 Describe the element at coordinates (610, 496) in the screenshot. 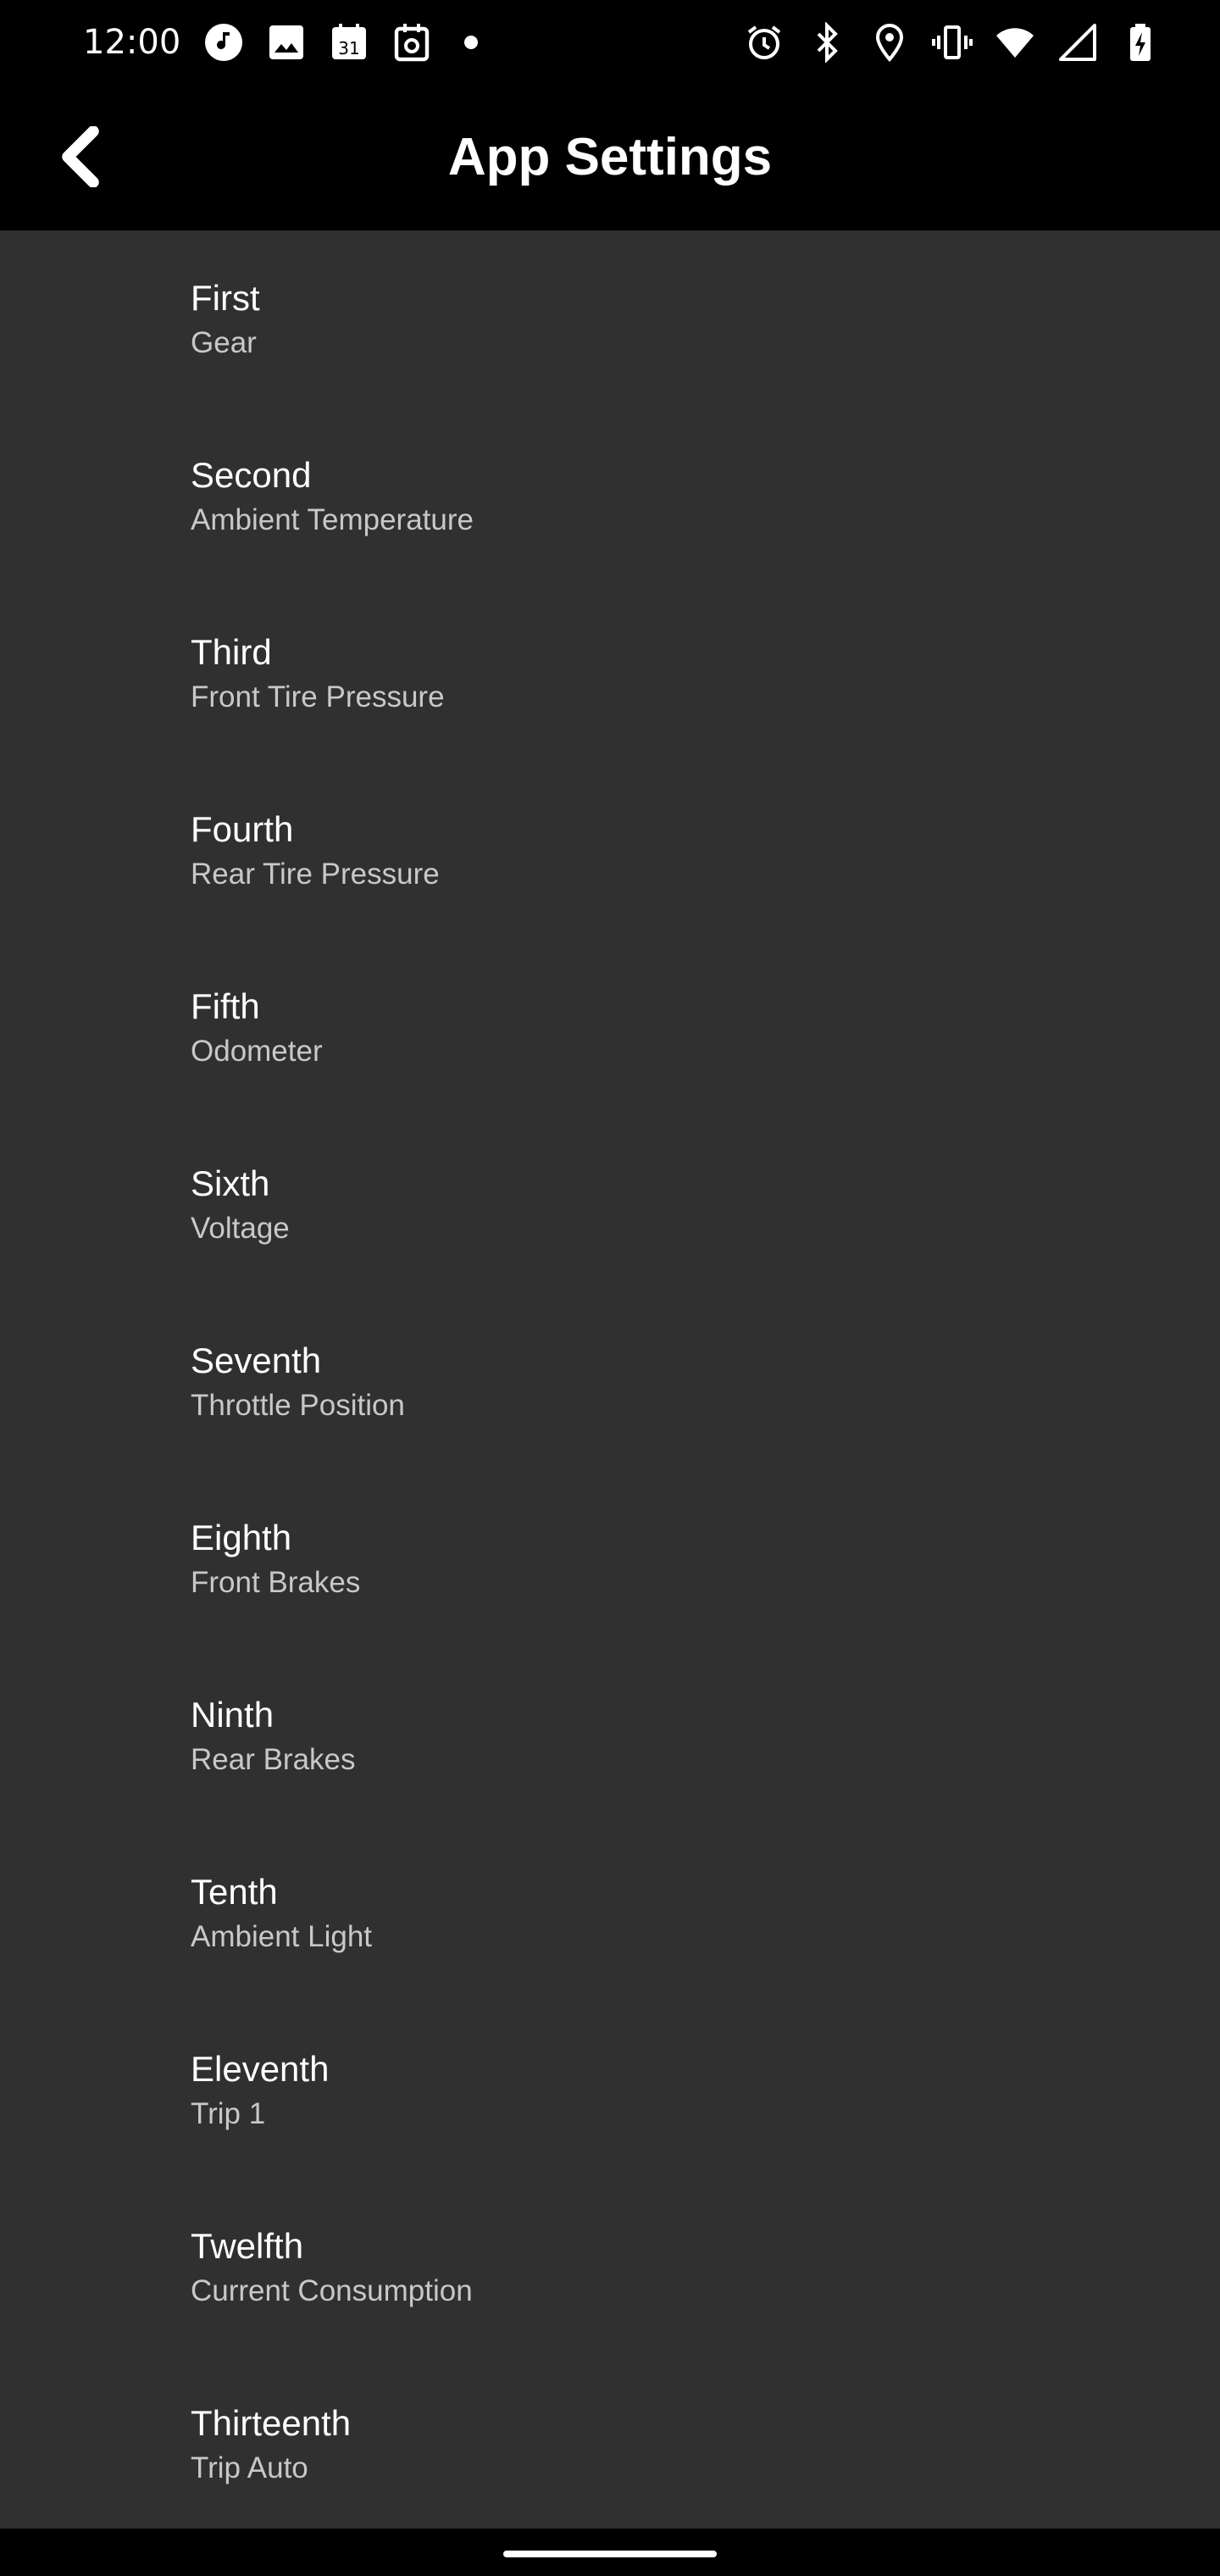

I see `setting-item-second: Second Ambient Temperature` at that location.